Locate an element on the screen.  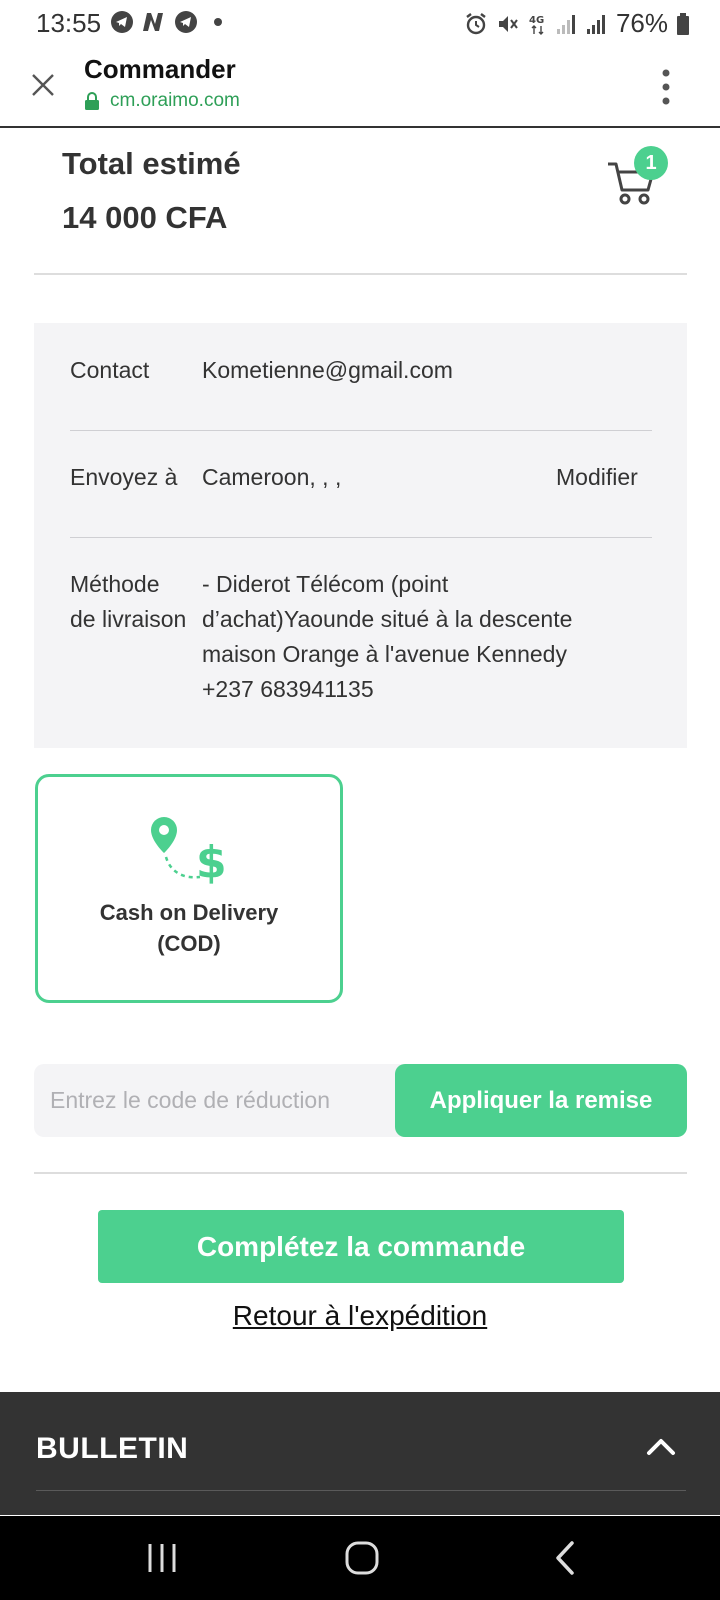
home-icon is located at coordinates (362, 1558).